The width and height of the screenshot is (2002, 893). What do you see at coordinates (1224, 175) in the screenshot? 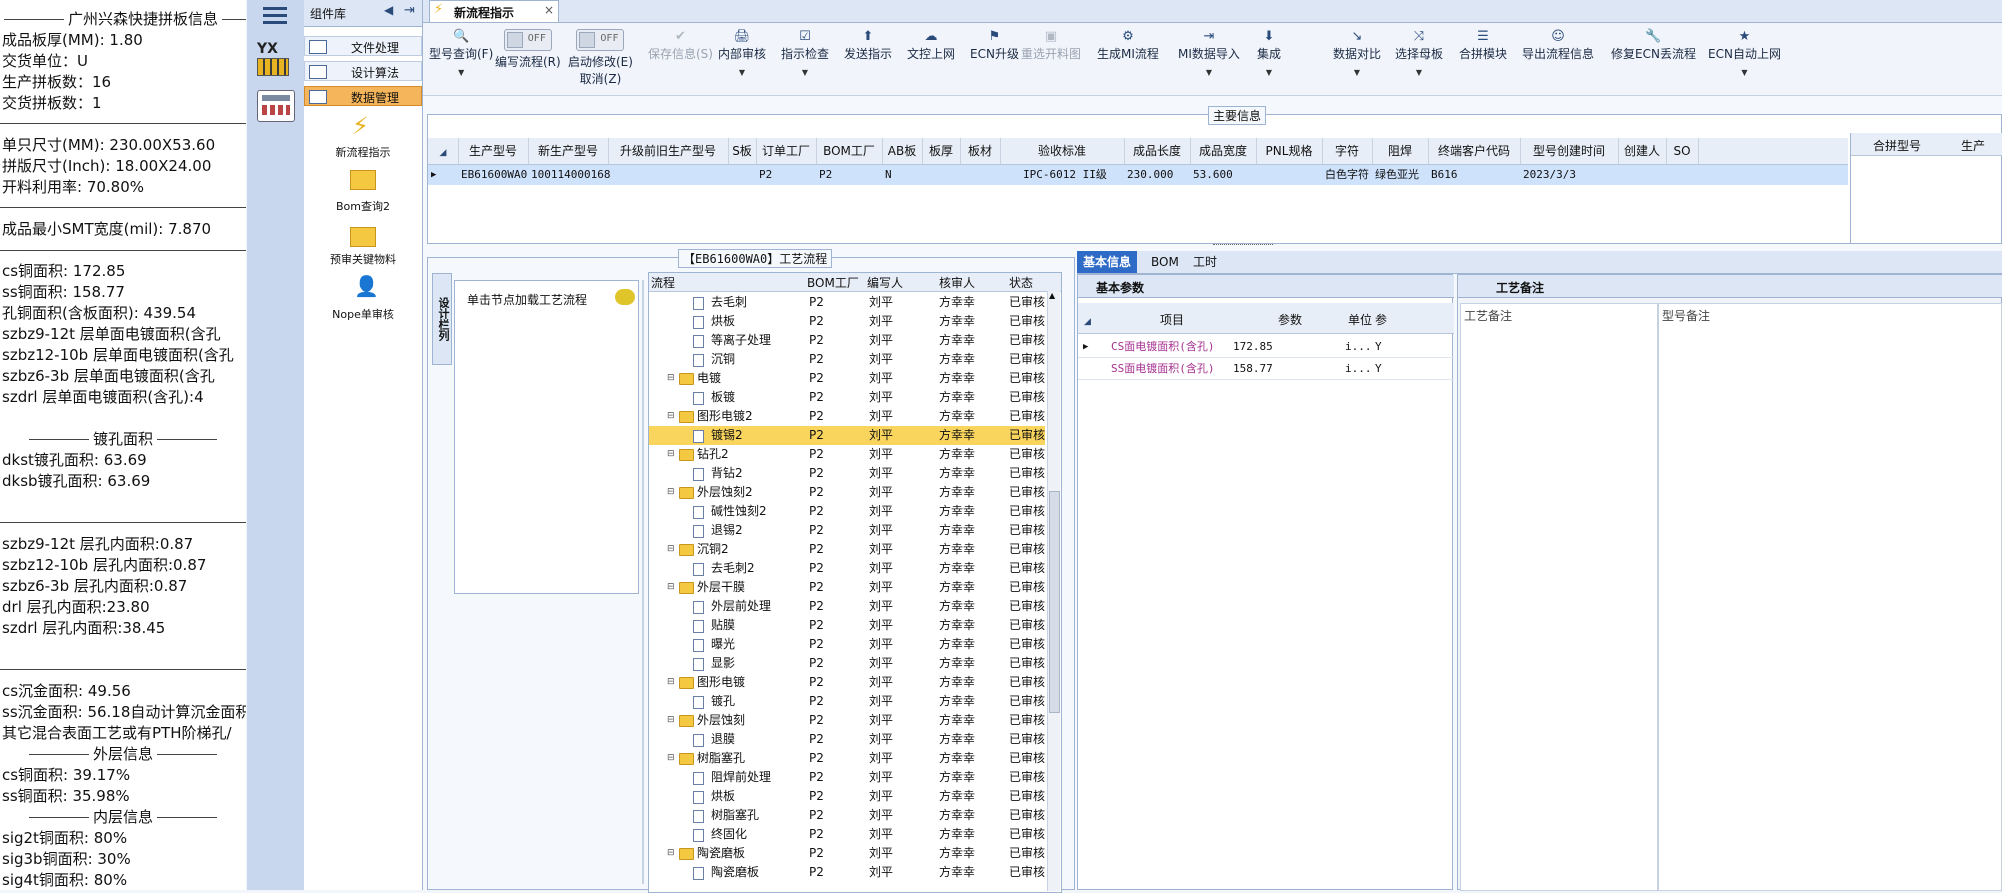
I see `table-cell: 53.600` at bounding box center [1224, 175].